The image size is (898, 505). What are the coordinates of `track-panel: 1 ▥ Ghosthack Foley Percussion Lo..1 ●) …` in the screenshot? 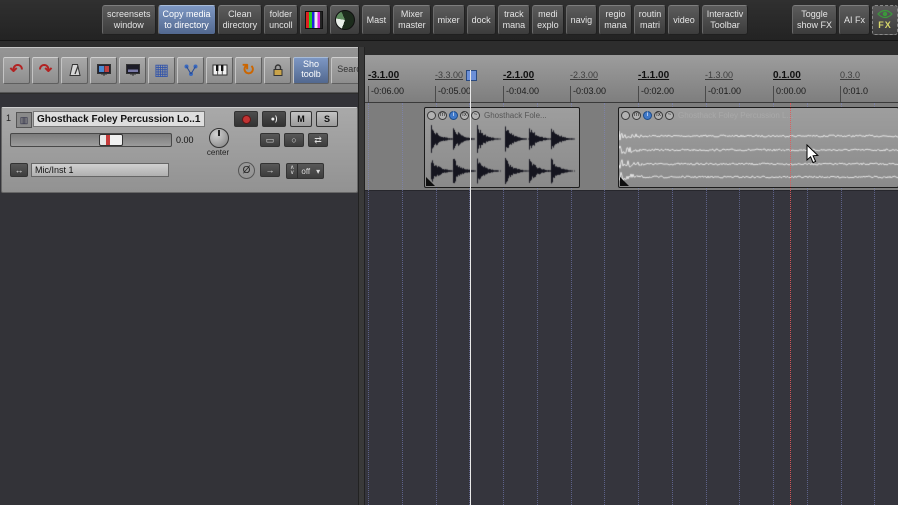 It's located at (179, 150).